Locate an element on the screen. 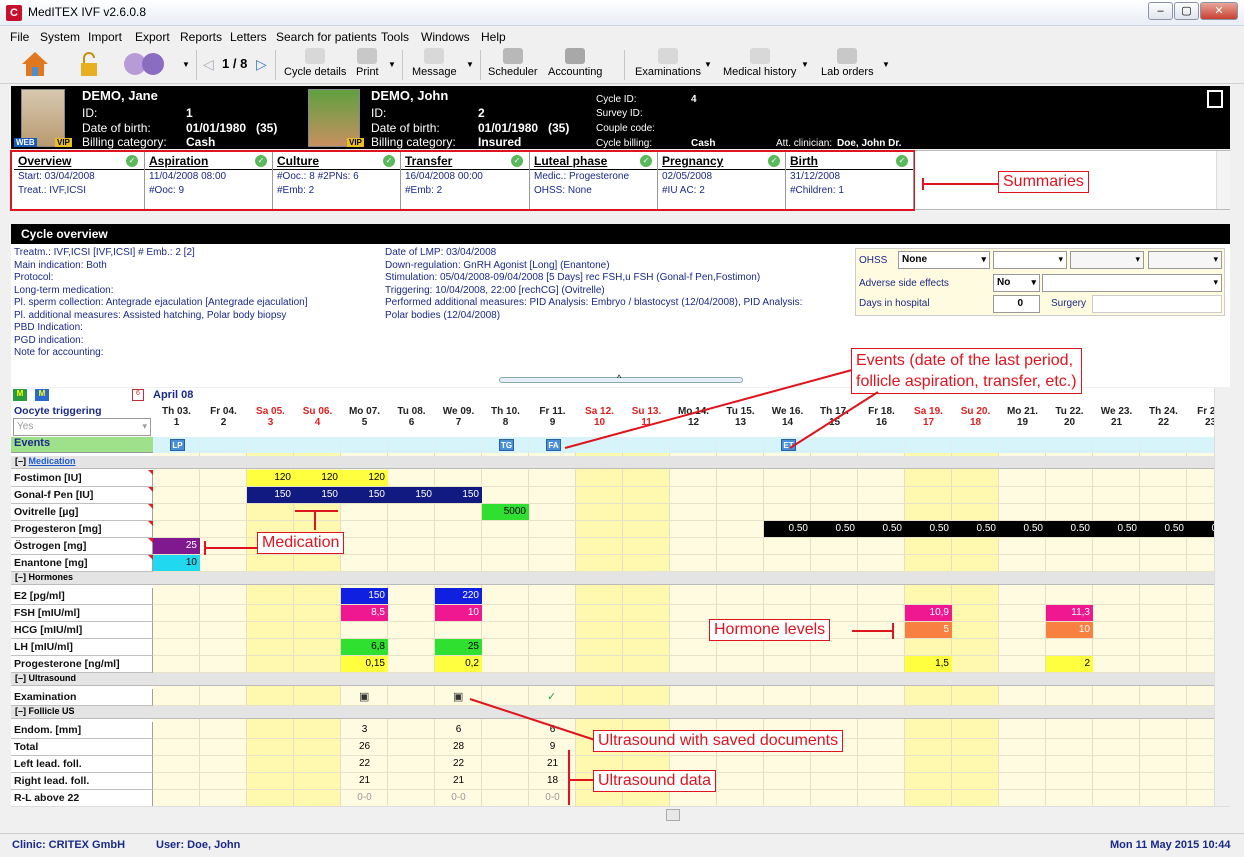  close-button: ✕ is located at coordinates (1219, 11).